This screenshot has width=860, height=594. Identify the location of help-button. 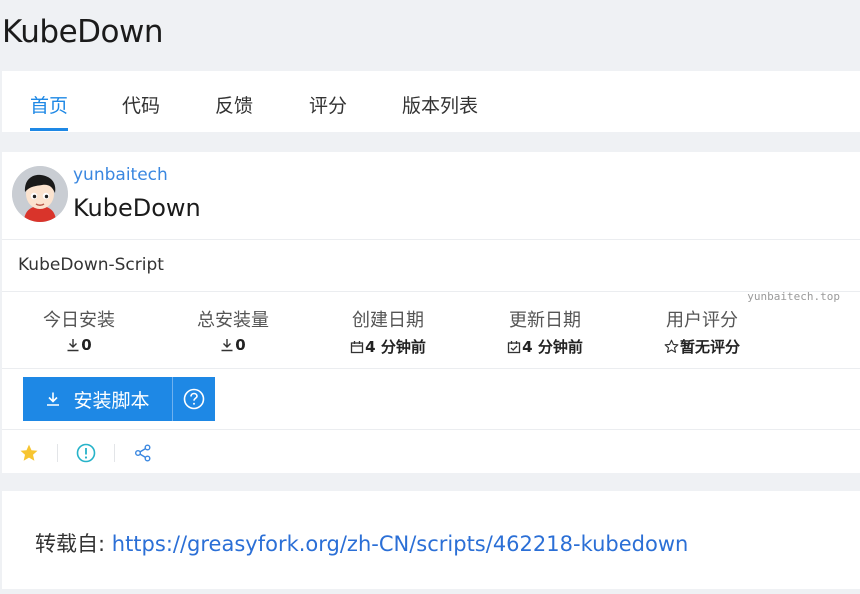
(193, 399).